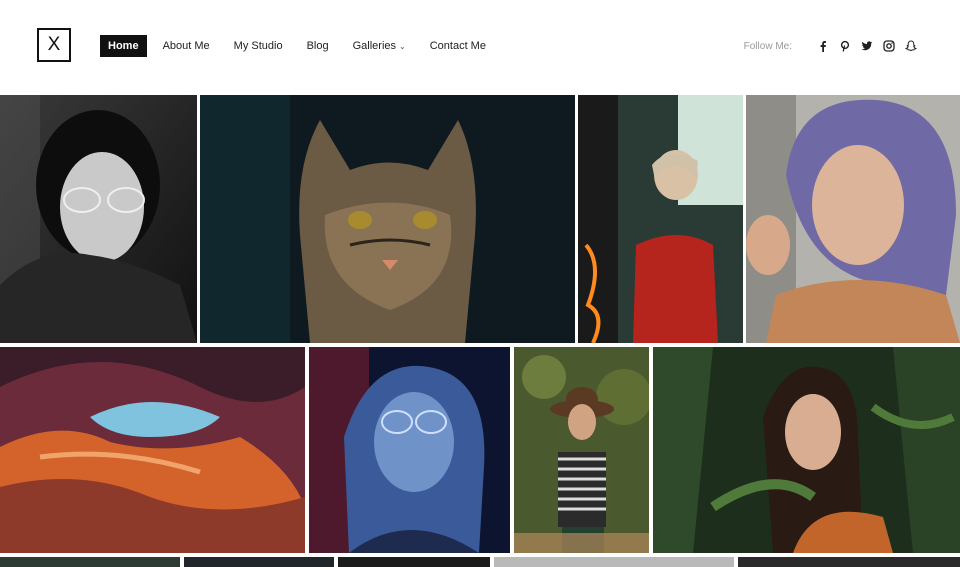  Describe the element at coordinates (767, 46) in the screenshot. I see `follow-label: Follow Me:` at that location.